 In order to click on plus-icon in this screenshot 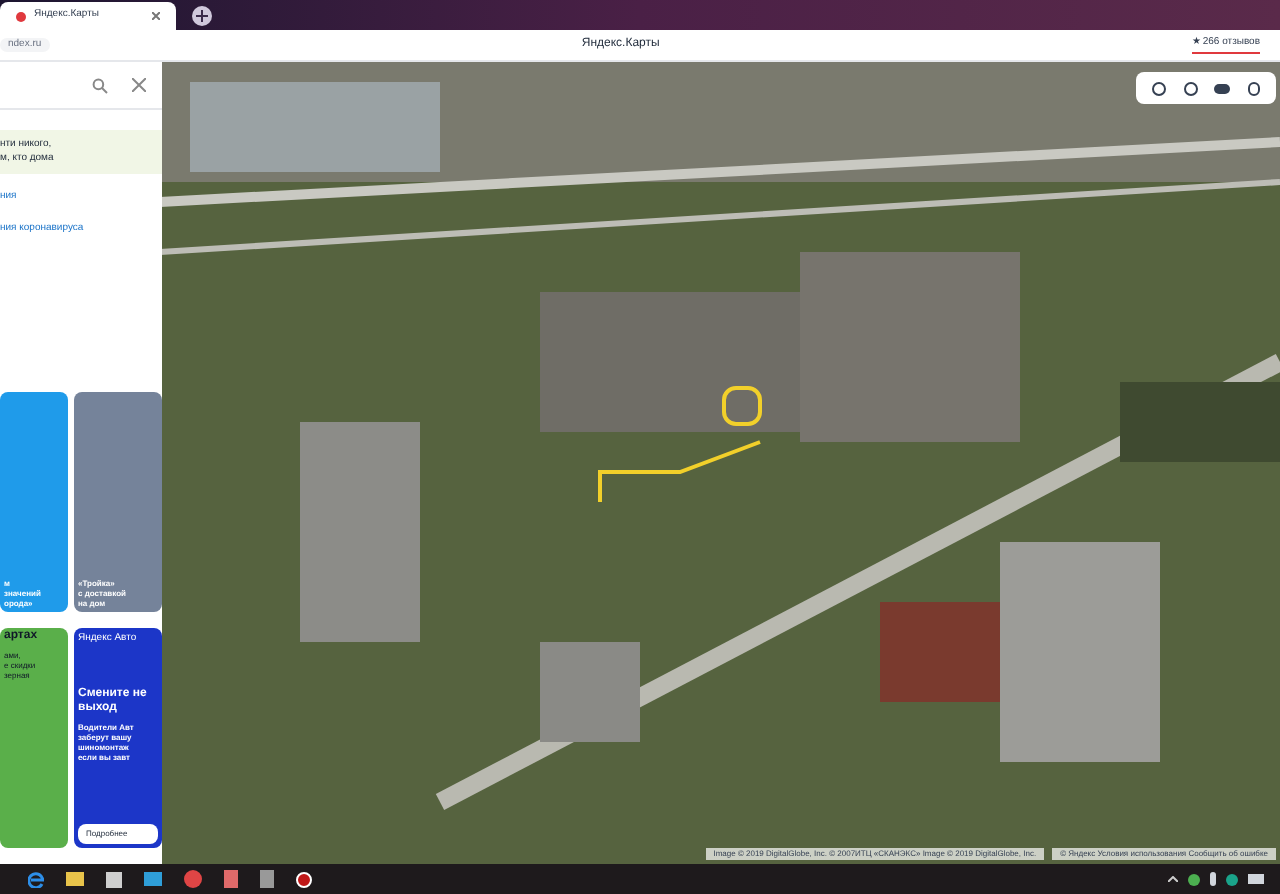, I will do `click(202, 16)`.